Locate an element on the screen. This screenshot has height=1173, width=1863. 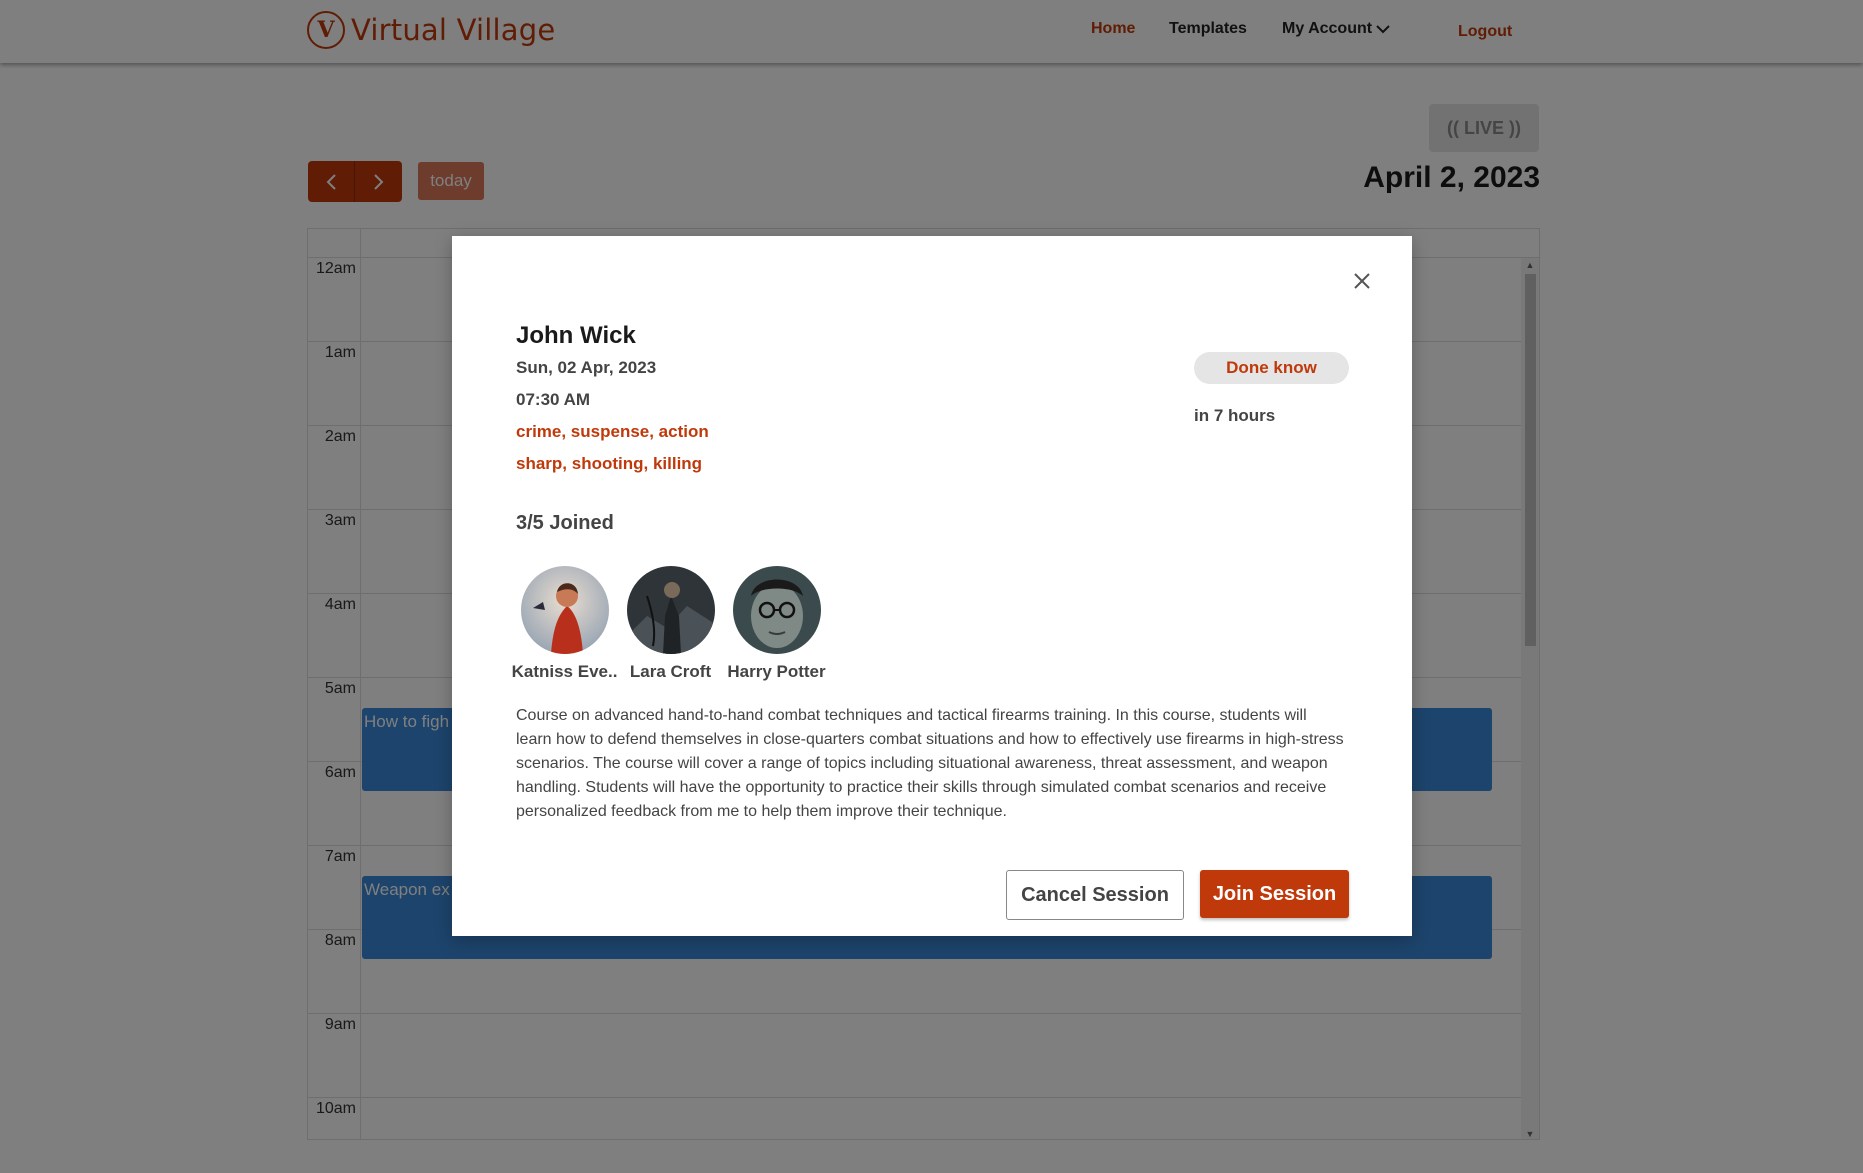
member-name: Harry Potter is located at coordinates (776, 671).